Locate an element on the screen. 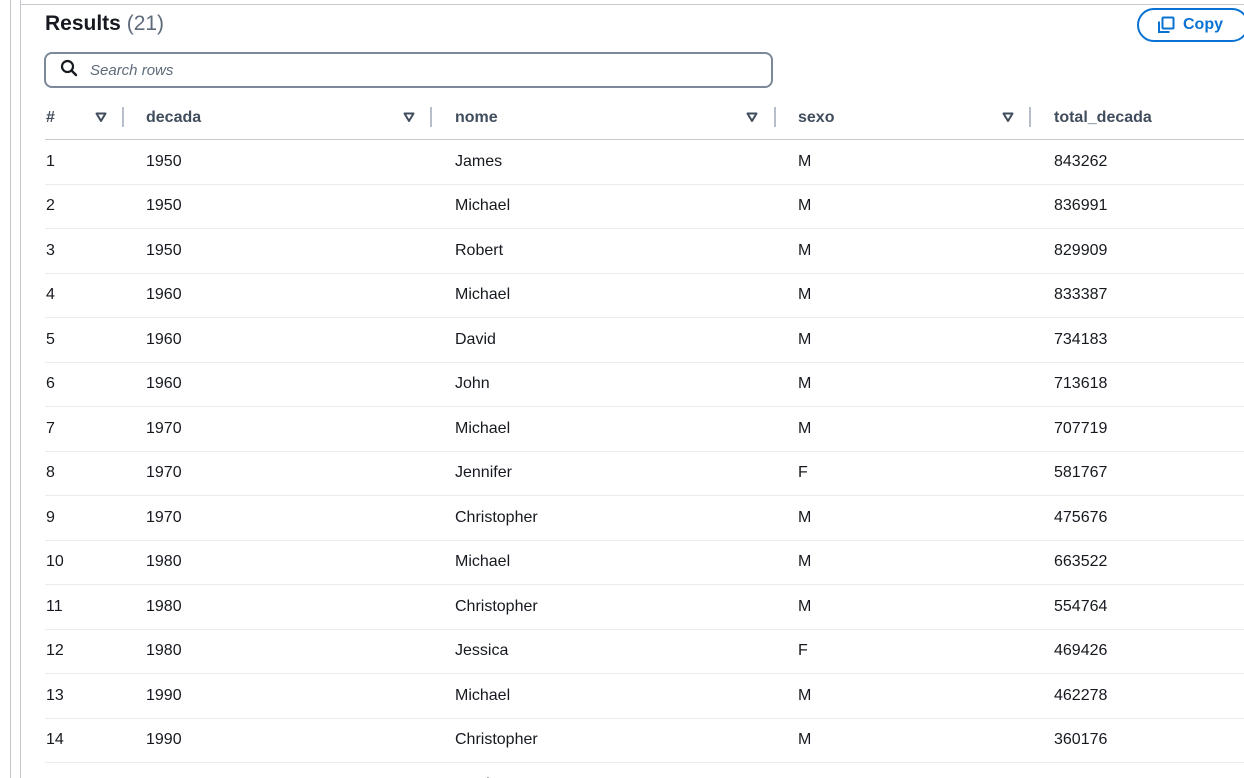  table-row: 8 1970 Jennifer F 581767 is located at coordinates (644, 473).